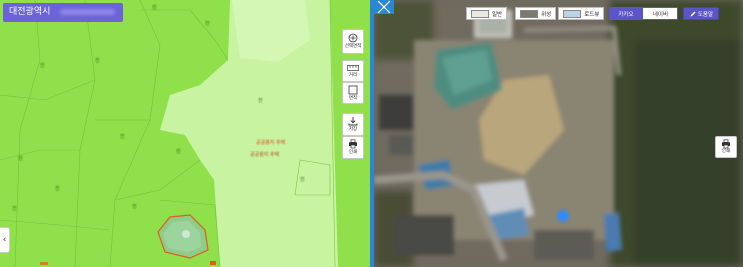  Describe the element at coordinates (705, 14) in the screenshot. I see `tool-label: 도움말` at that location.